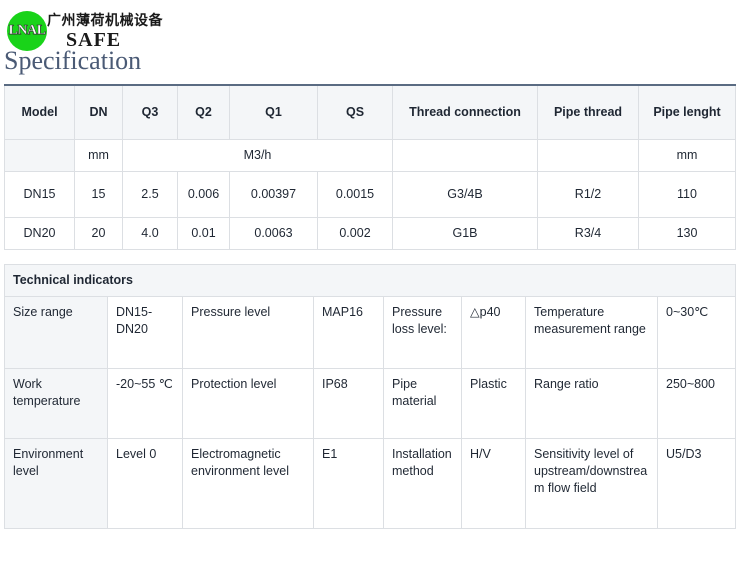 The width and height of the screenshot is (739, 581). What do you see at coordinates (493, 332) in the screenshot?
I see `tech-value-pressure-loss-level: △p40` at bounding box center [493, 332].